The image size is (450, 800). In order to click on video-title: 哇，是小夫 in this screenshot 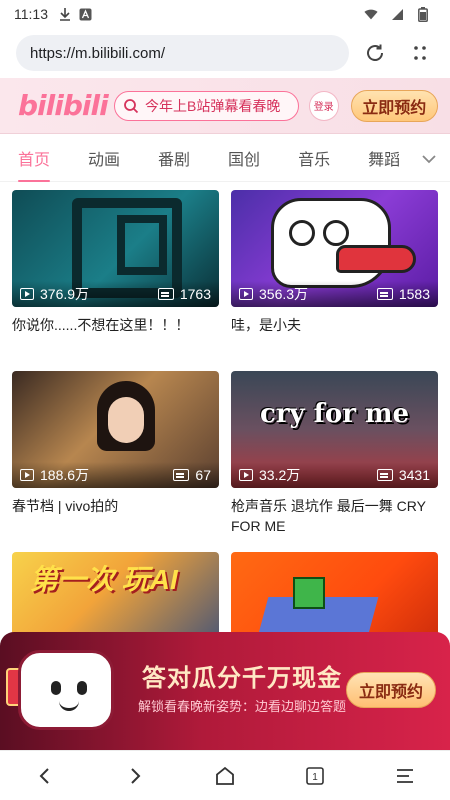, I will do `click(334, 336)`.